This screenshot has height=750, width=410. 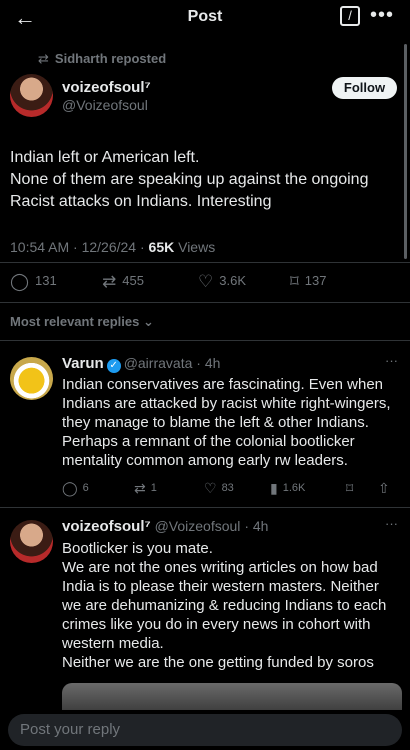 What do you see at coordinates (382, 15) in the screenshot?
I see `more-icon: •••` at bounding box center [382, 15].